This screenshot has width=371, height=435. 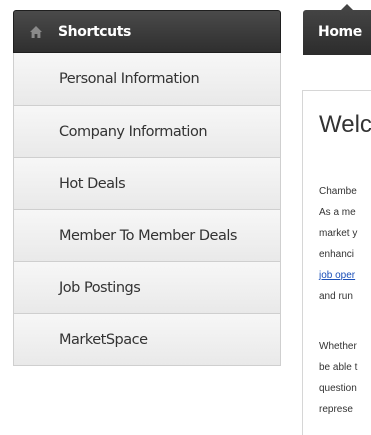 I want to click on sidebar-item-label: Company Information, so click(x=133, y=131).